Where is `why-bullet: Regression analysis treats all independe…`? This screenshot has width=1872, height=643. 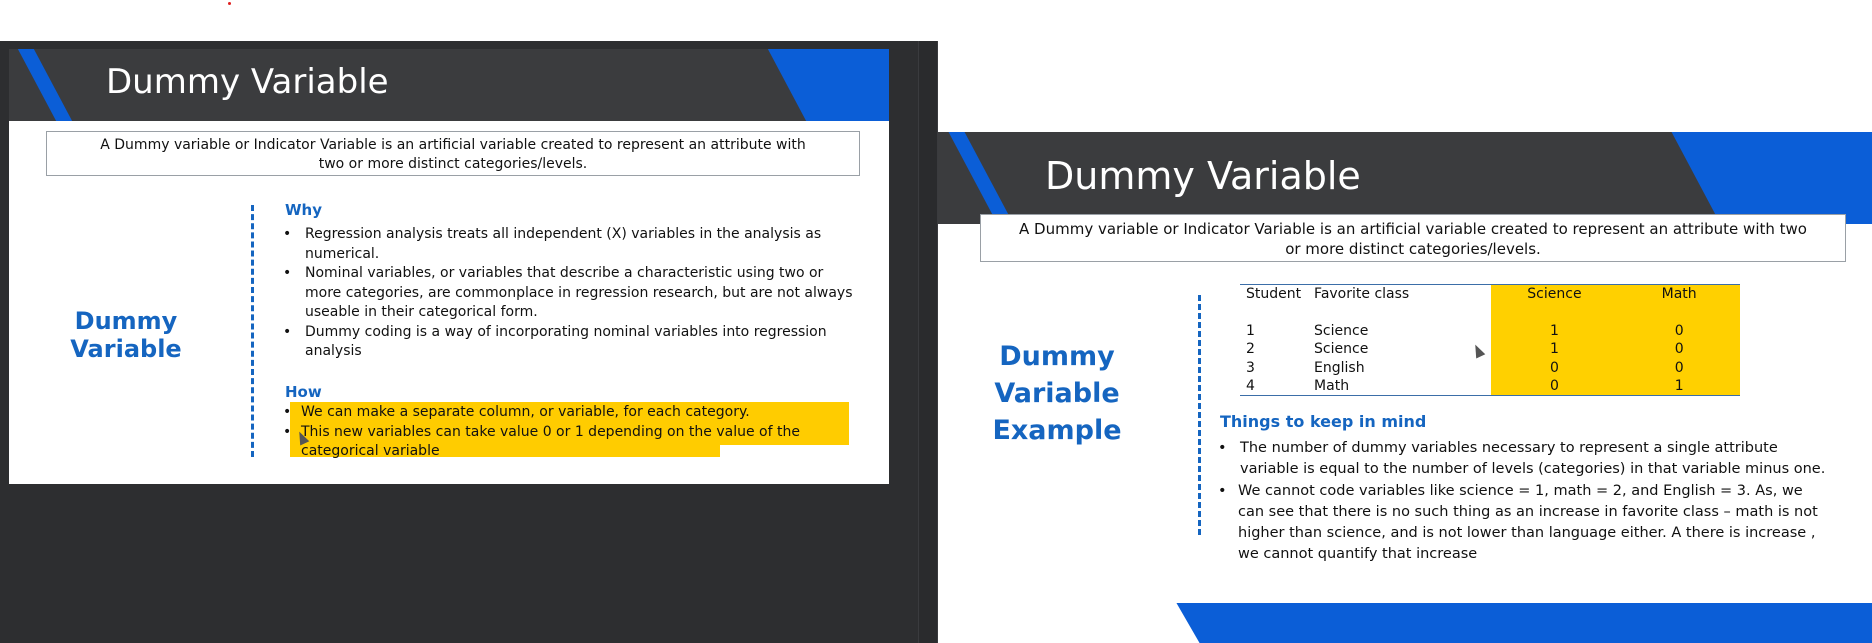
why-bullet: Regression analysis treats all independe… is located at coordinates (571, 244).